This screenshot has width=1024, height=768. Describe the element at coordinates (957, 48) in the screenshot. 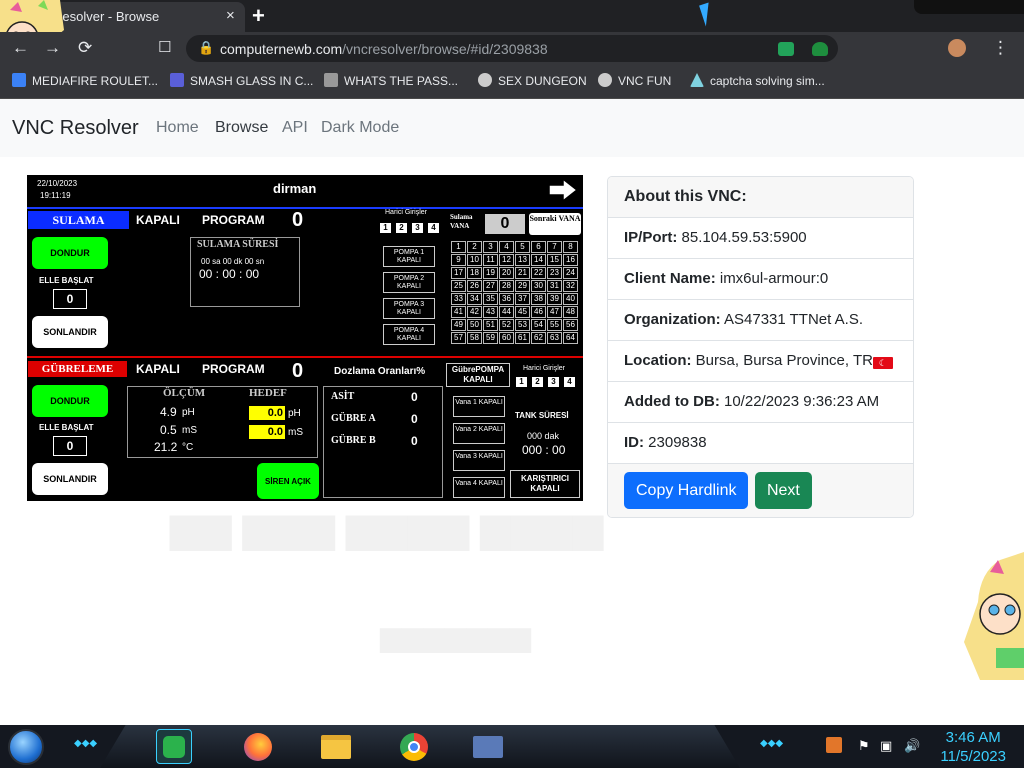

I see `profile-avatar` at that location.